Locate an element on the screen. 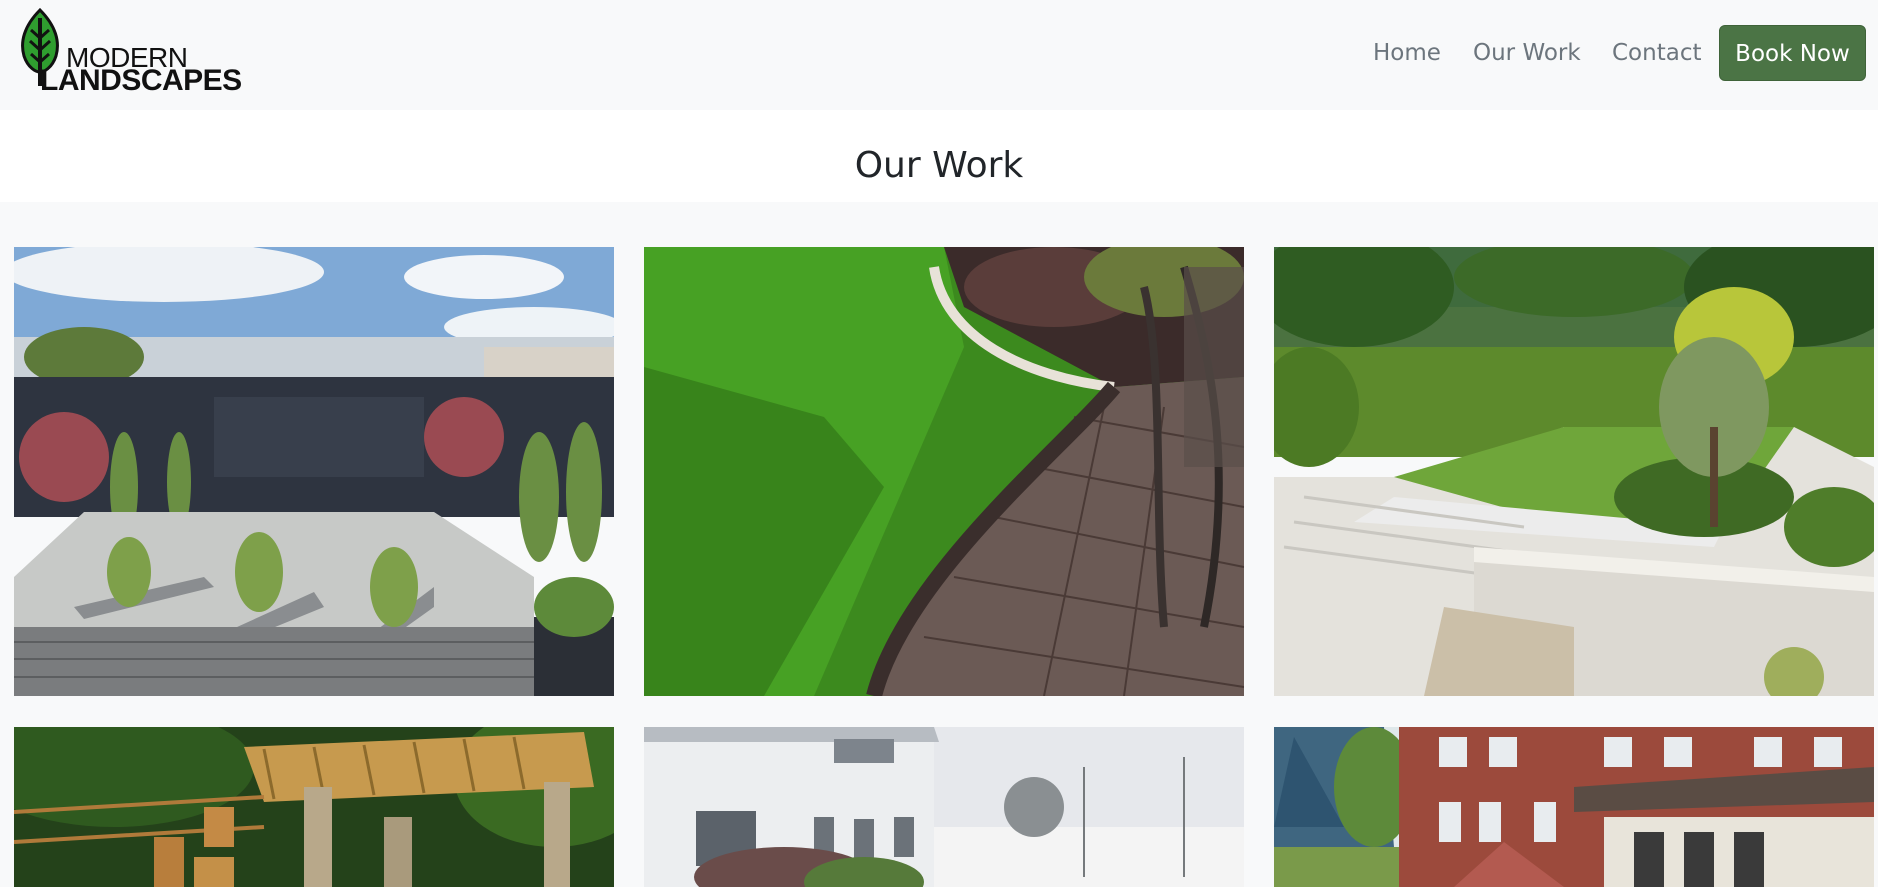 The image size is (1878, 887). page-title: Our Work is located at coordinates (939, 165).